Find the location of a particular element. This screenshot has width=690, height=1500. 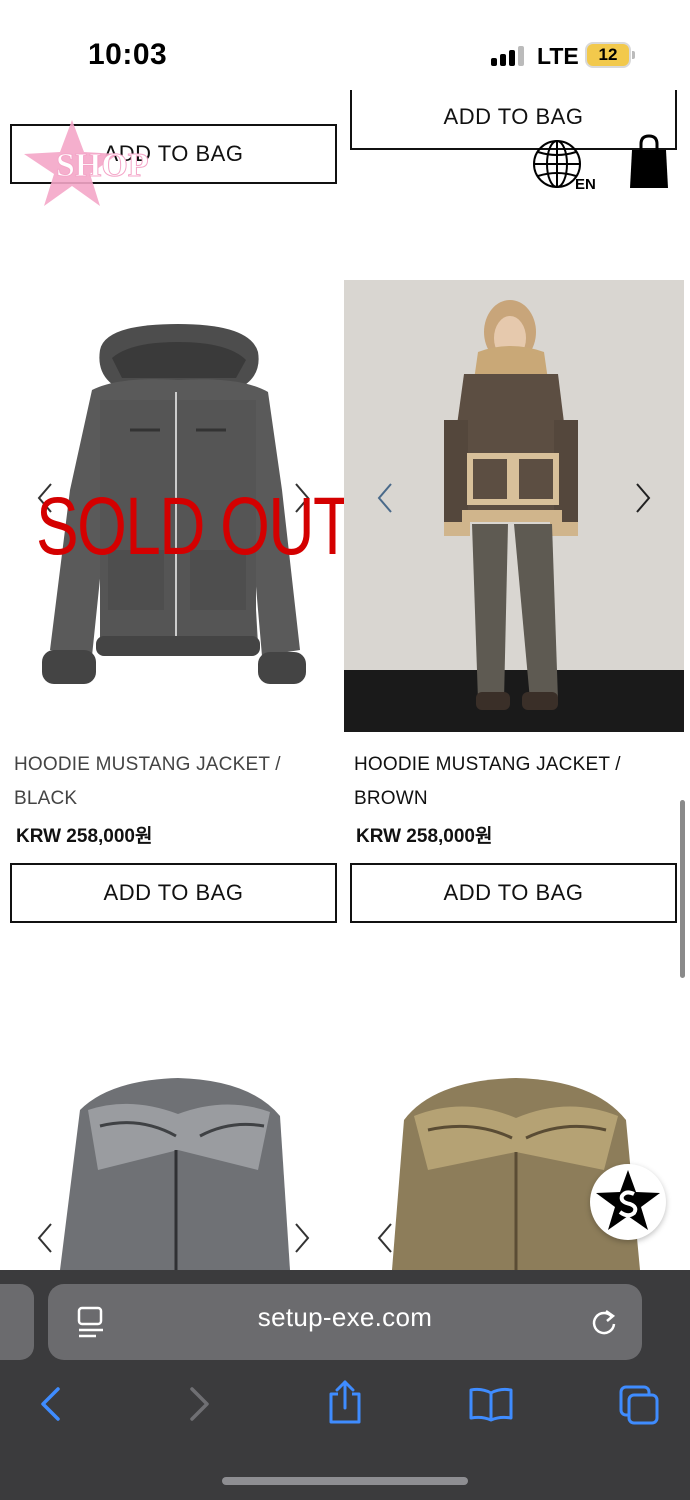

tabs-icon is located at coordinates (639, 1405).